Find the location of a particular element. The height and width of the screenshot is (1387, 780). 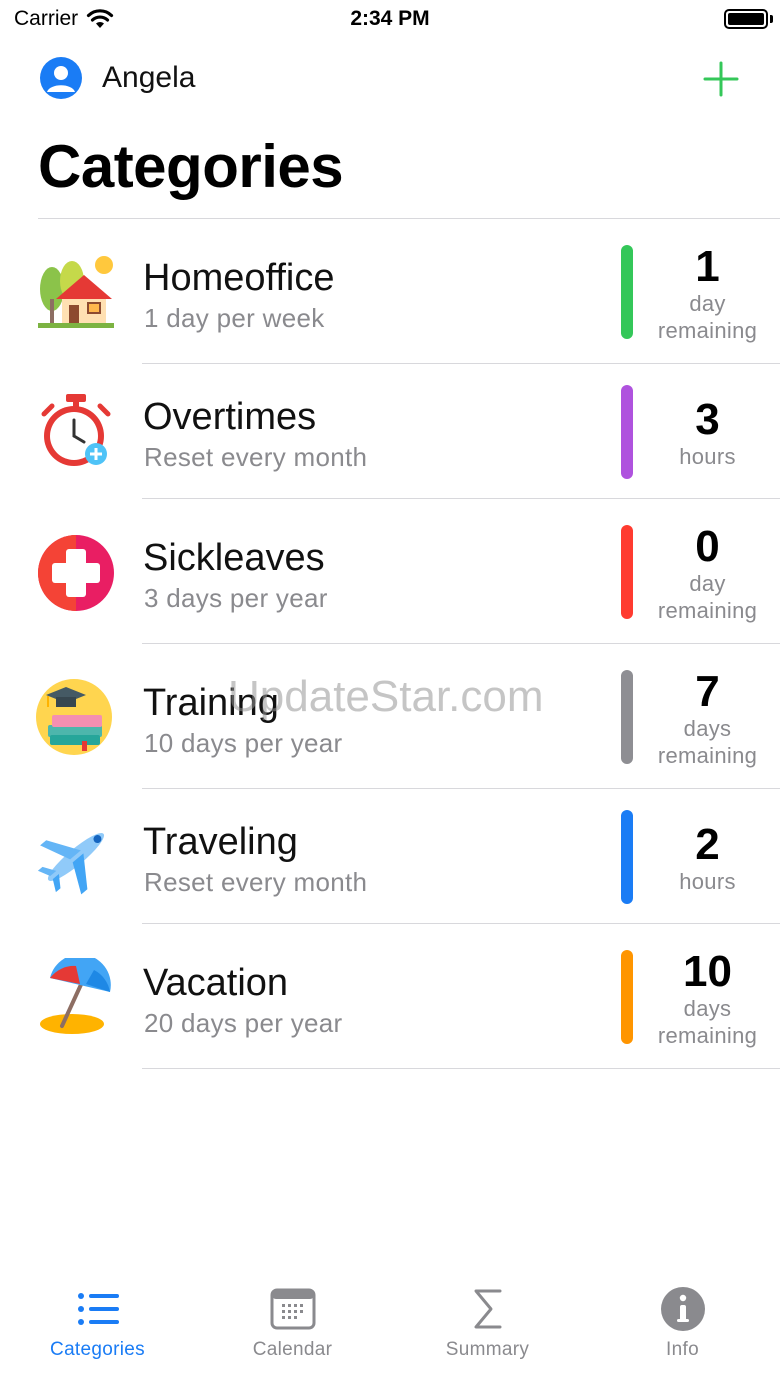

house-trees-icon is located at coordinates (76, 292).